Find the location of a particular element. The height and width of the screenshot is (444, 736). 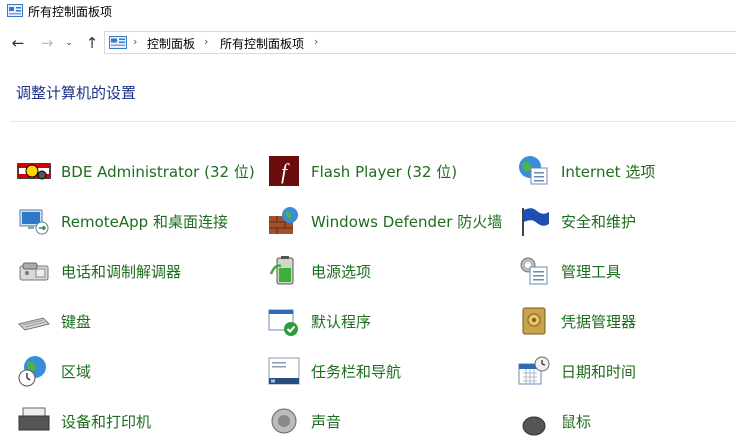

item-label: 默认程序 is located at coordinates (409, 322).